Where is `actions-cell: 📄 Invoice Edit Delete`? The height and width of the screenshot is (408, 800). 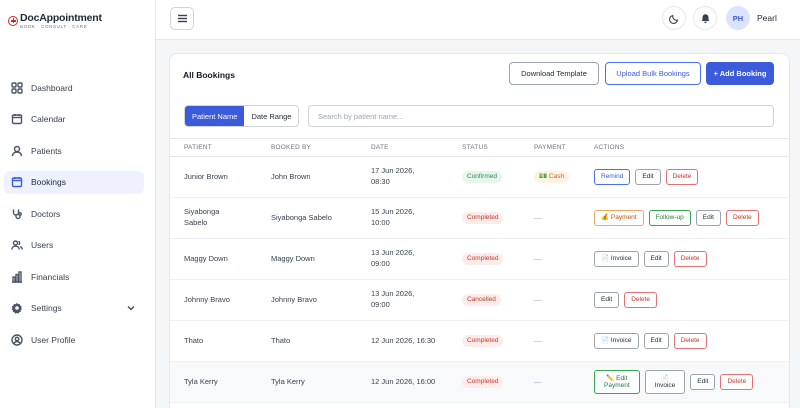
actions-cell: 📄 Invoice Edit Delete is located at coordinates (691, 259).